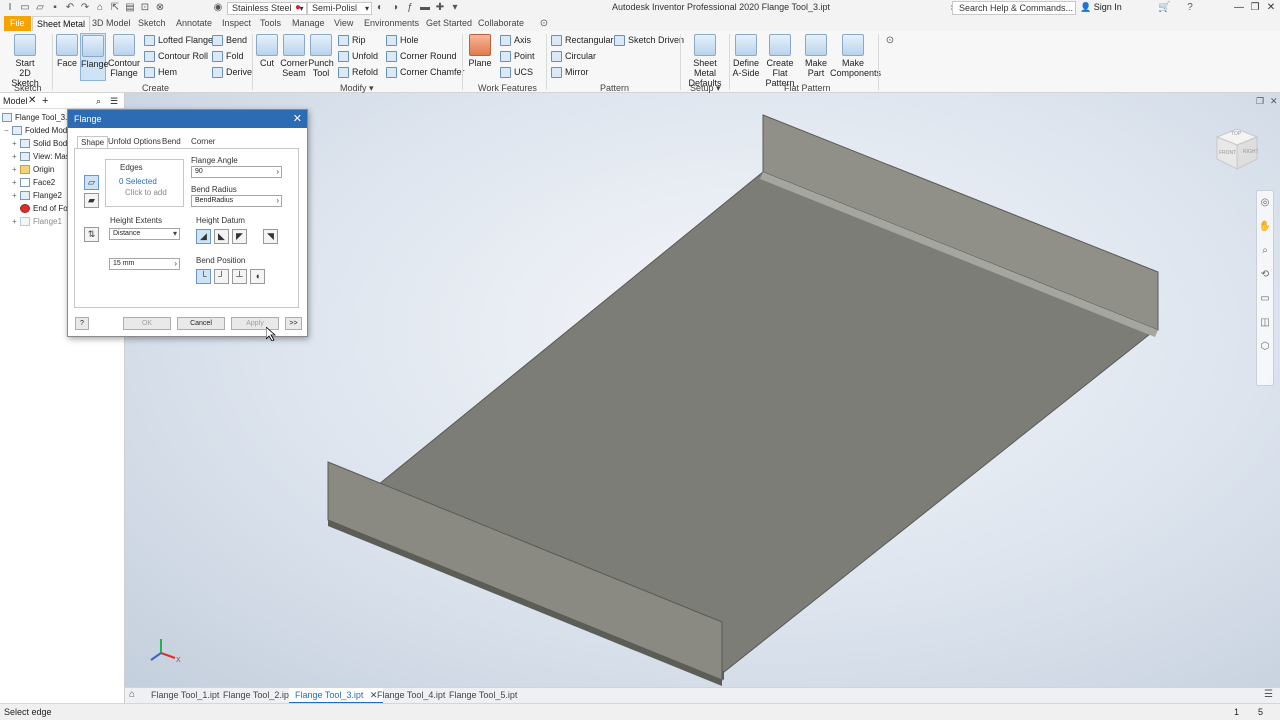  Describe the element at coordinates (1237, 149) in the screenshot. I see `view-cube: TOP FRONT RIGHT` at that location.